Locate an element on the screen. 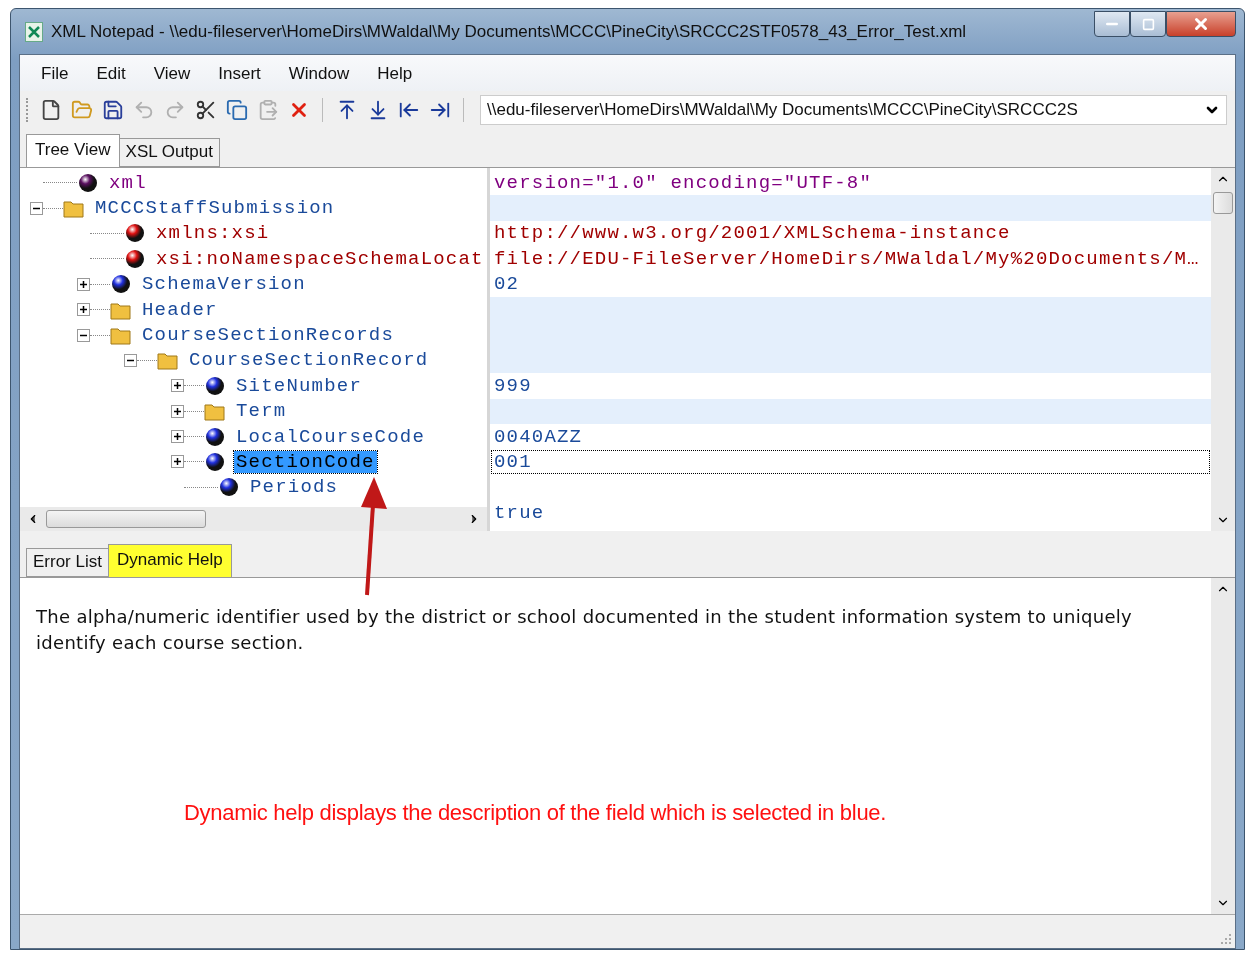  close-icon is located at coordinates (1201, 24).